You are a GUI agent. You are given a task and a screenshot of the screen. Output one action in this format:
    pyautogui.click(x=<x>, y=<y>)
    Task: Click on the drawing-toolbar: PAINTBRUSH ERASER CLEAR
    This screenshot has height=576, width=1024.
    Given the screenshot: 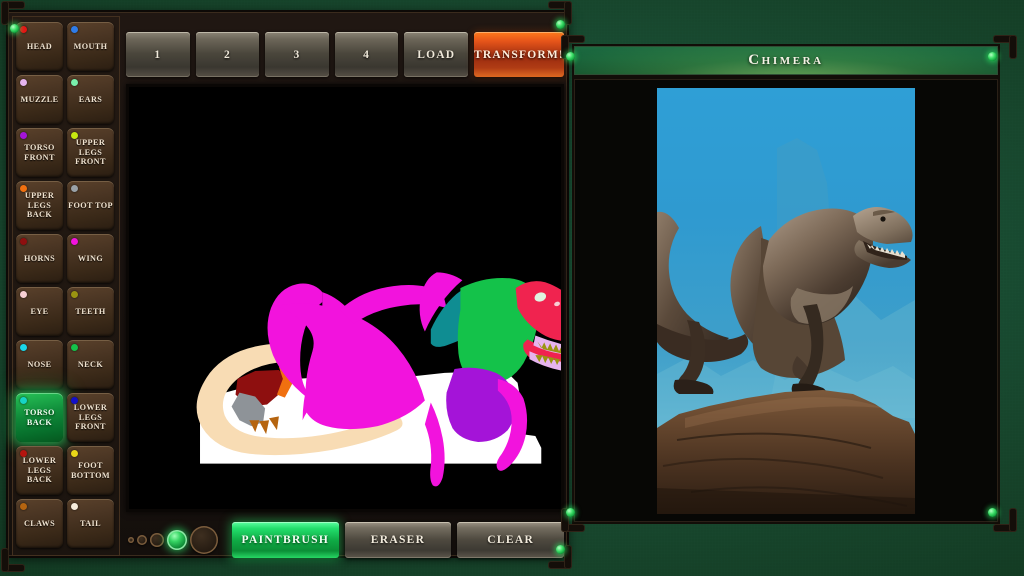 What is the action you would take?
    pyautogui.click(x=345, y=540)
    